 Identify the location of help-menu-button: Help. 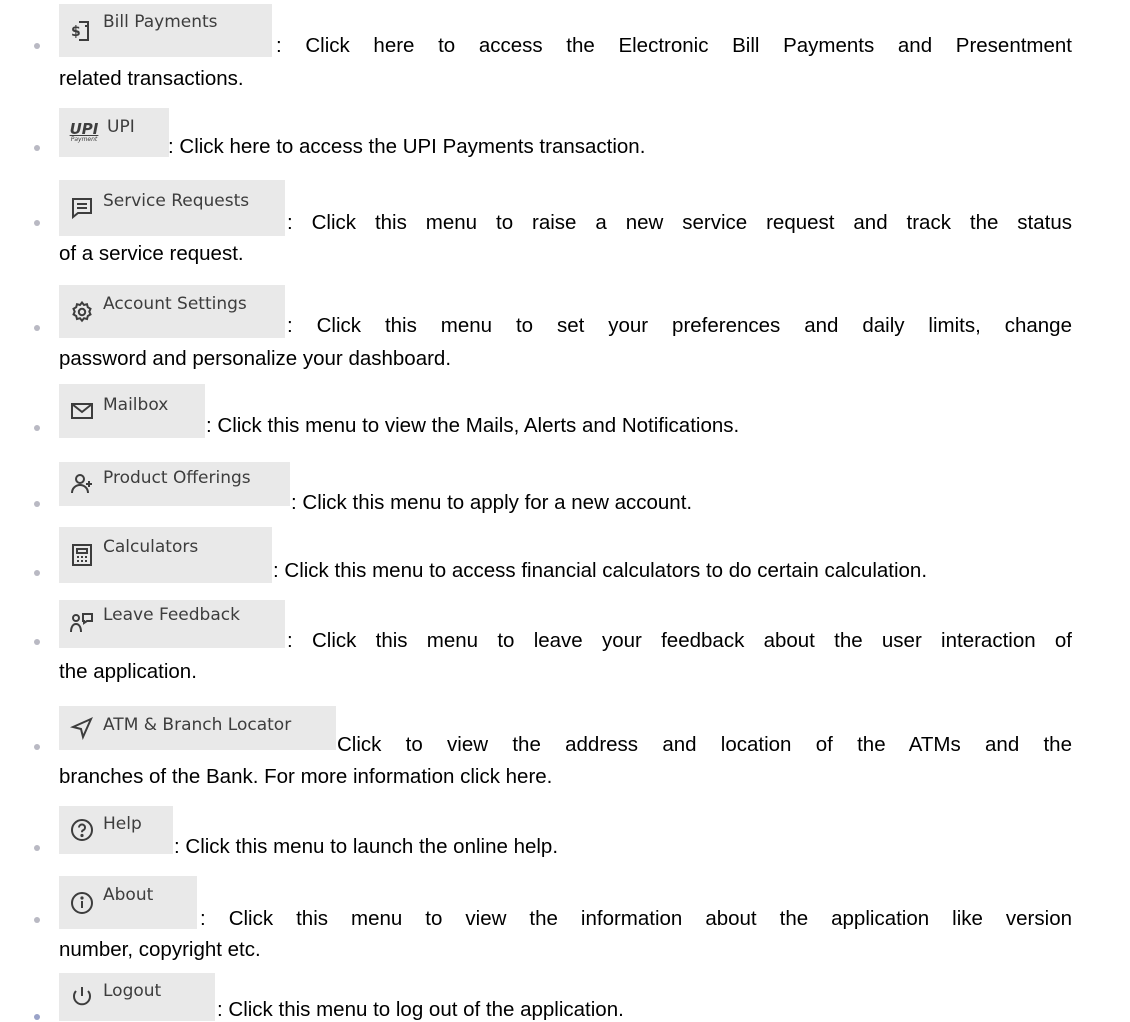
(116, 830).